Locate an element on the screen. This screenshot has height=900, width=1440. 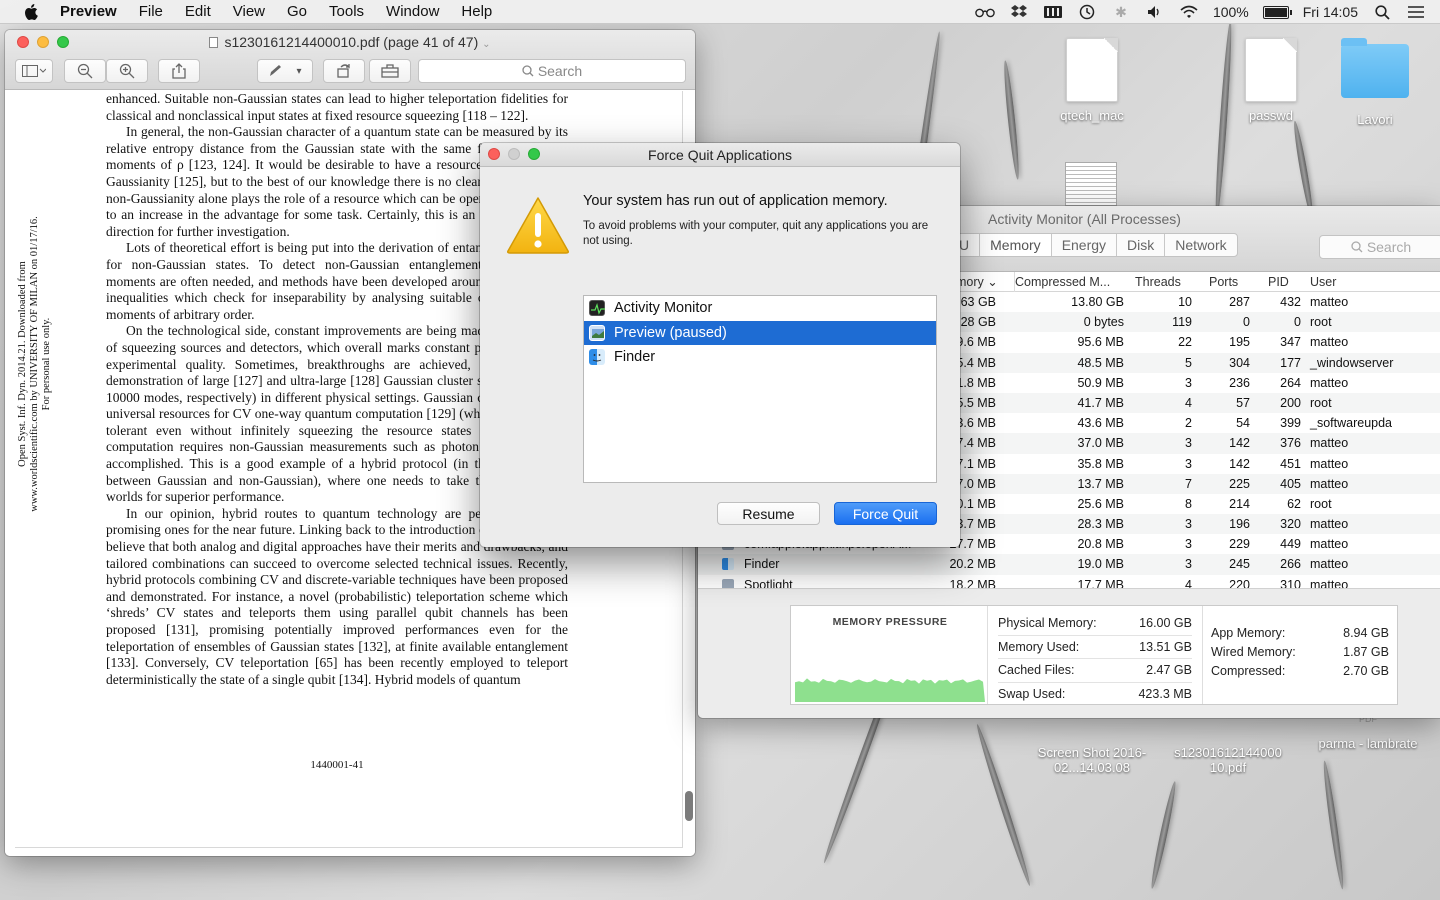
scrollbar-thumb is located at coordinates (689, 806).